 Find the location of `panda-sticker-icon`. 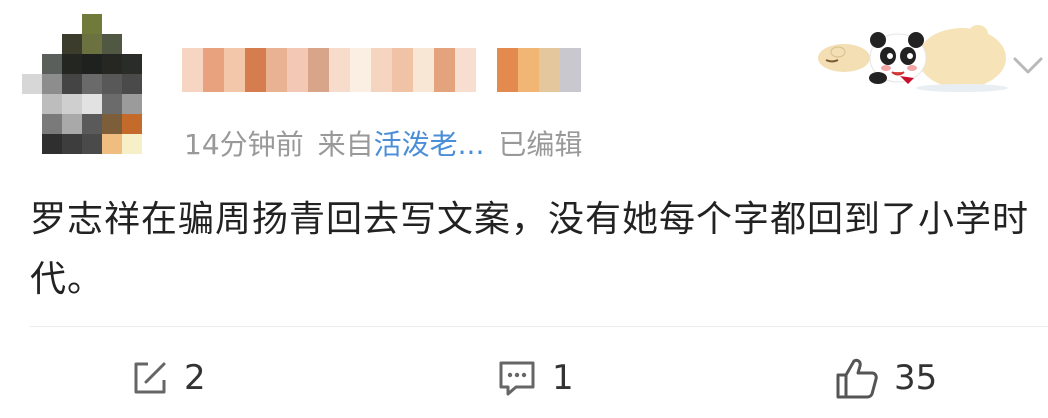

panda-sticker-icon is located at coordinates (912, 54).